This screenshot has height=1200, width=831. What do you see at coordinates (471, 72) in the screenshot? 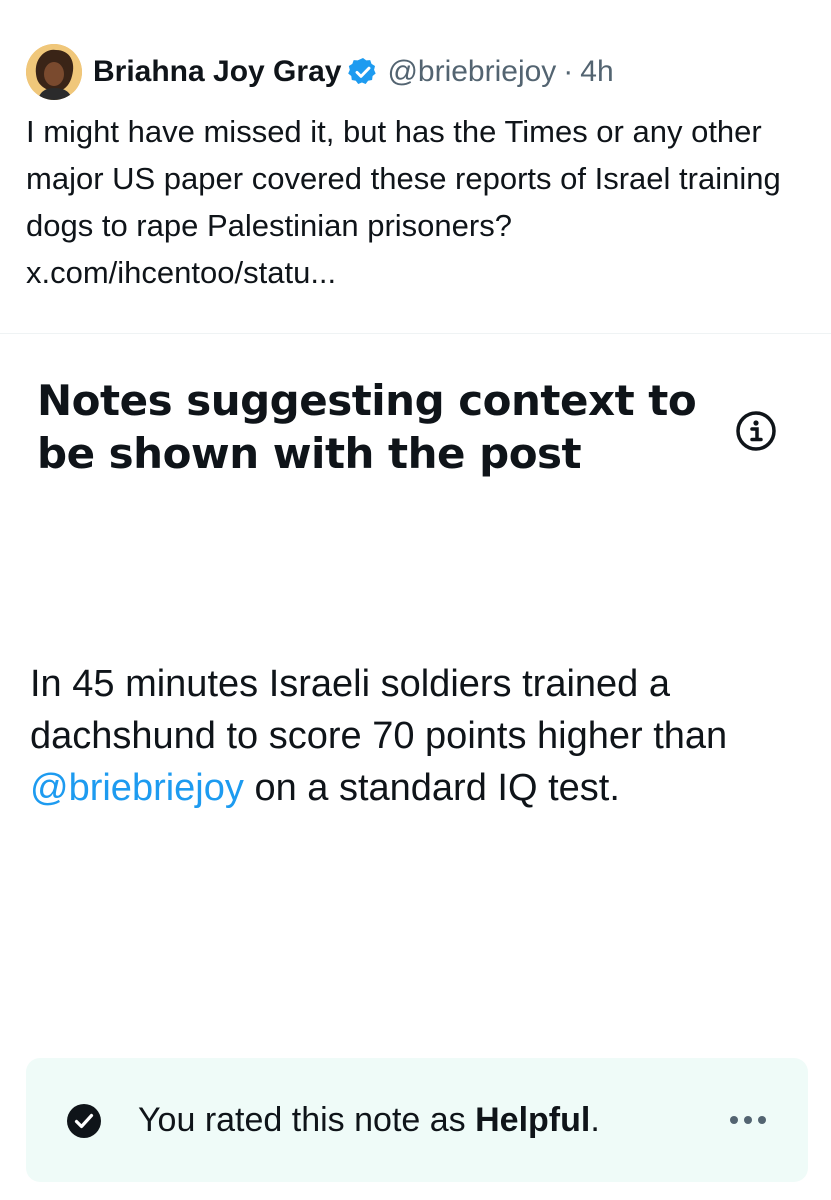
I see `handle: @briebriejoy` at bounding box center [471, 72].